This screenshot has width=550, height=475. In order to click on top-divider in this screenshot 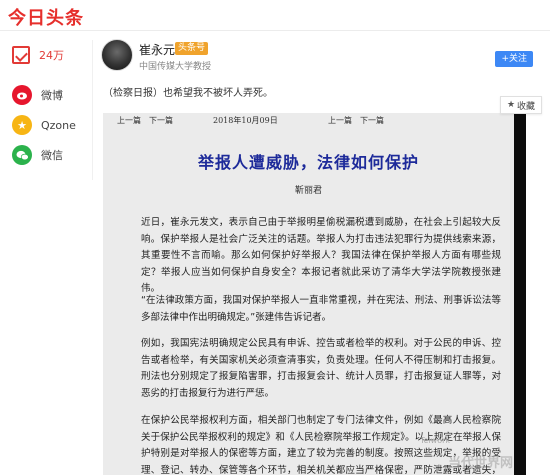, I will do `click(275, 30)`.